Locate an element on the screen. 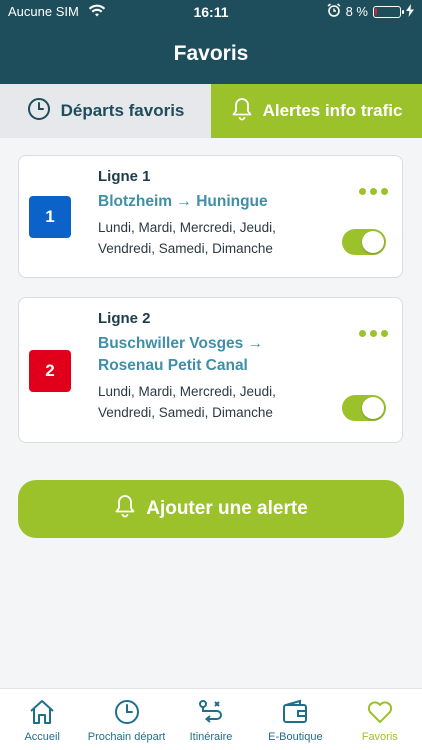 The image size is (422, 750). navigation-bar: Favoris is located at coordinates (211, 54).